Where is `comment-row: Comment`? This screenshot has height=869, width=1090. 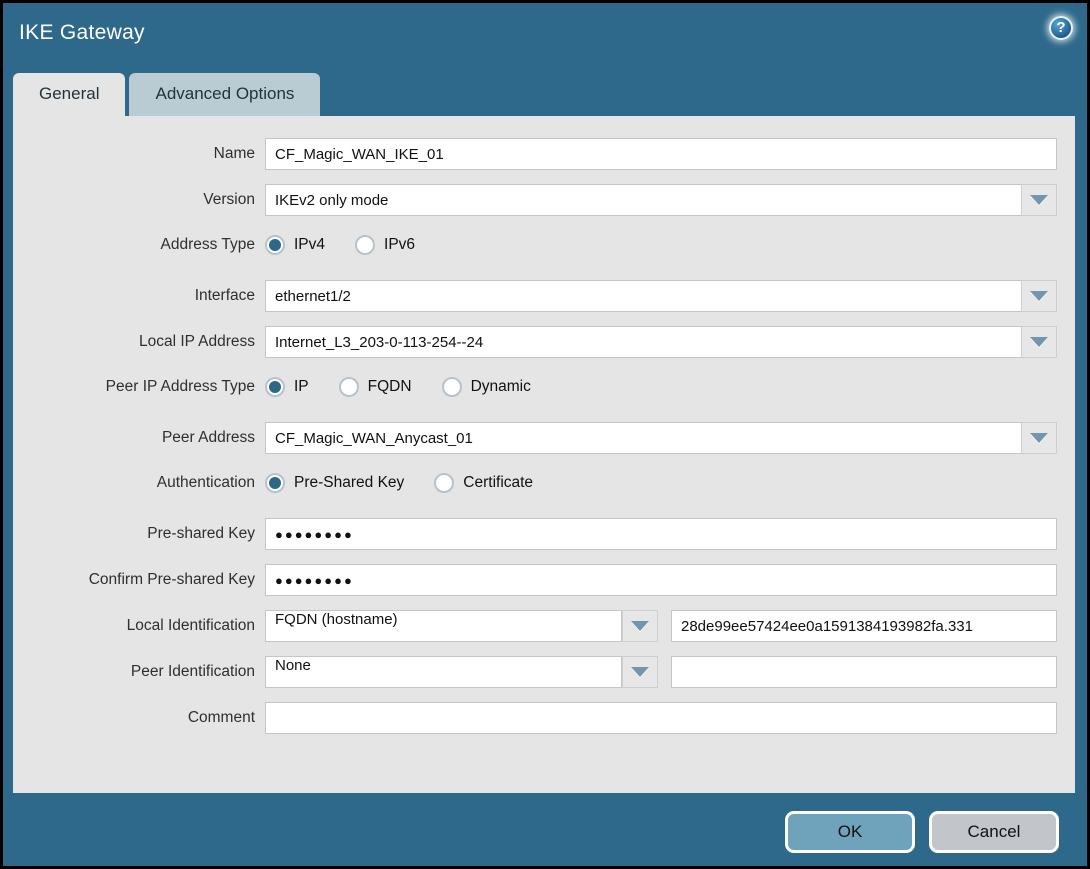 comment-row: Comment is located at coordinates (544, 718).